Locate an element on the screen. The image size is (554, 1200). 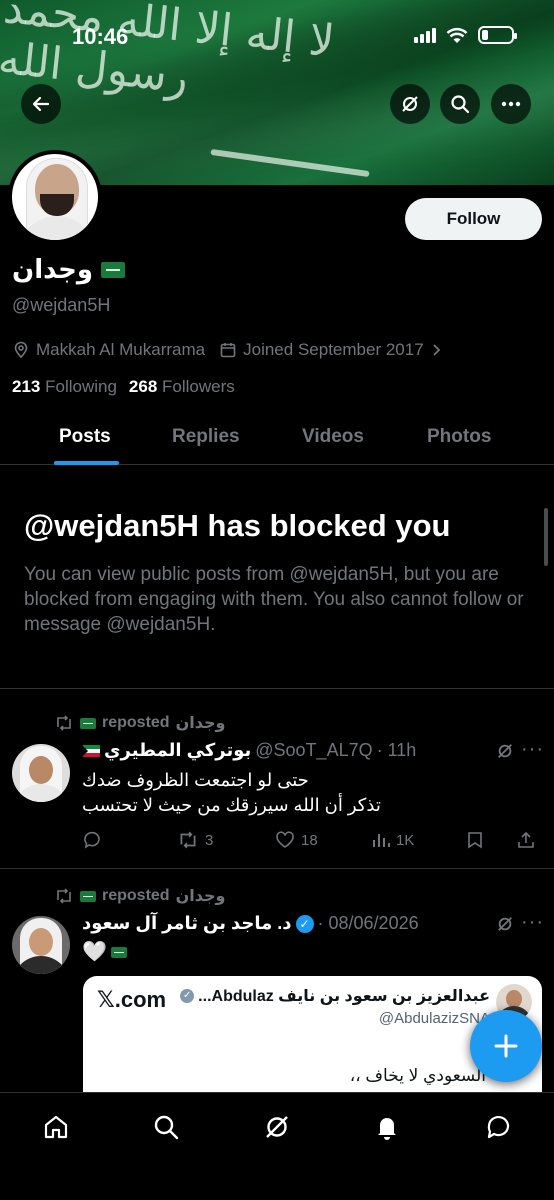
profile-handle: @wejdan5H is located at coordinates (61, 305).